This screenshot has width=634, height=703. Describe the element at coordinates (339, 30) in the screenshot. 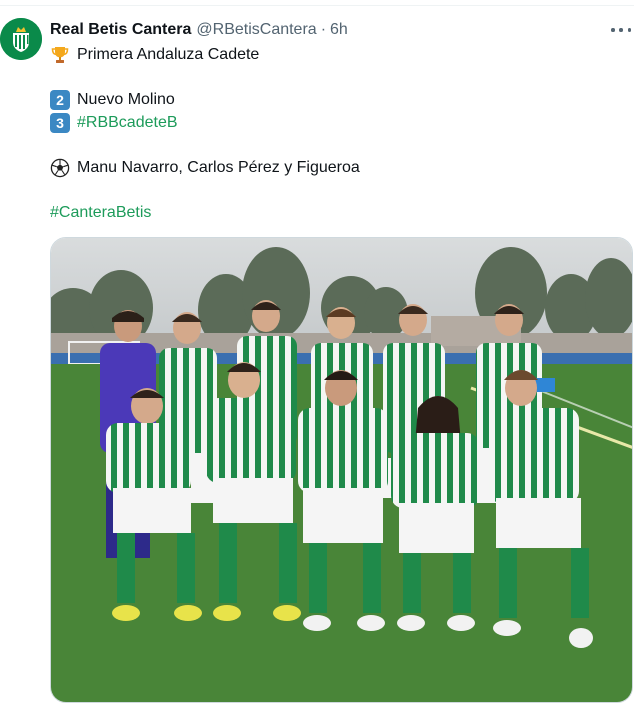

I see `tweet-timestamp: 6h` at that location.